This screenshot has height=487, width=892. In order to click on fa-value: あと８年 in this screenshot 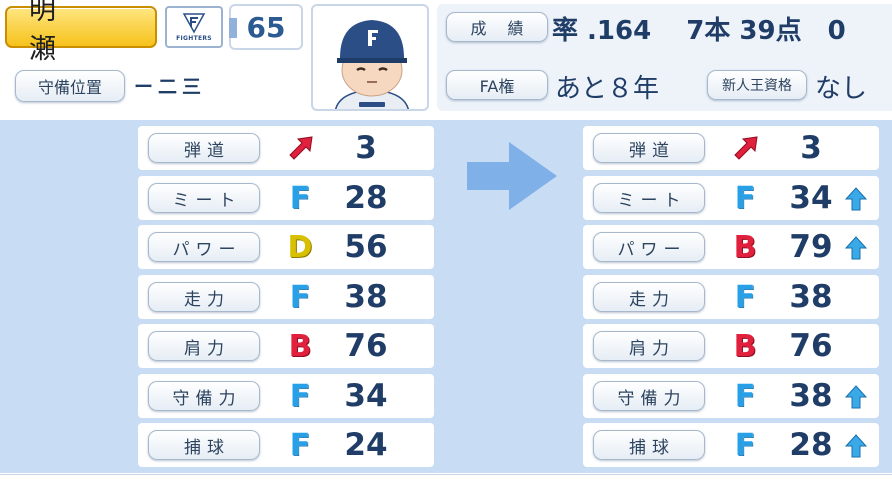, I will do `click(607, 89)`.